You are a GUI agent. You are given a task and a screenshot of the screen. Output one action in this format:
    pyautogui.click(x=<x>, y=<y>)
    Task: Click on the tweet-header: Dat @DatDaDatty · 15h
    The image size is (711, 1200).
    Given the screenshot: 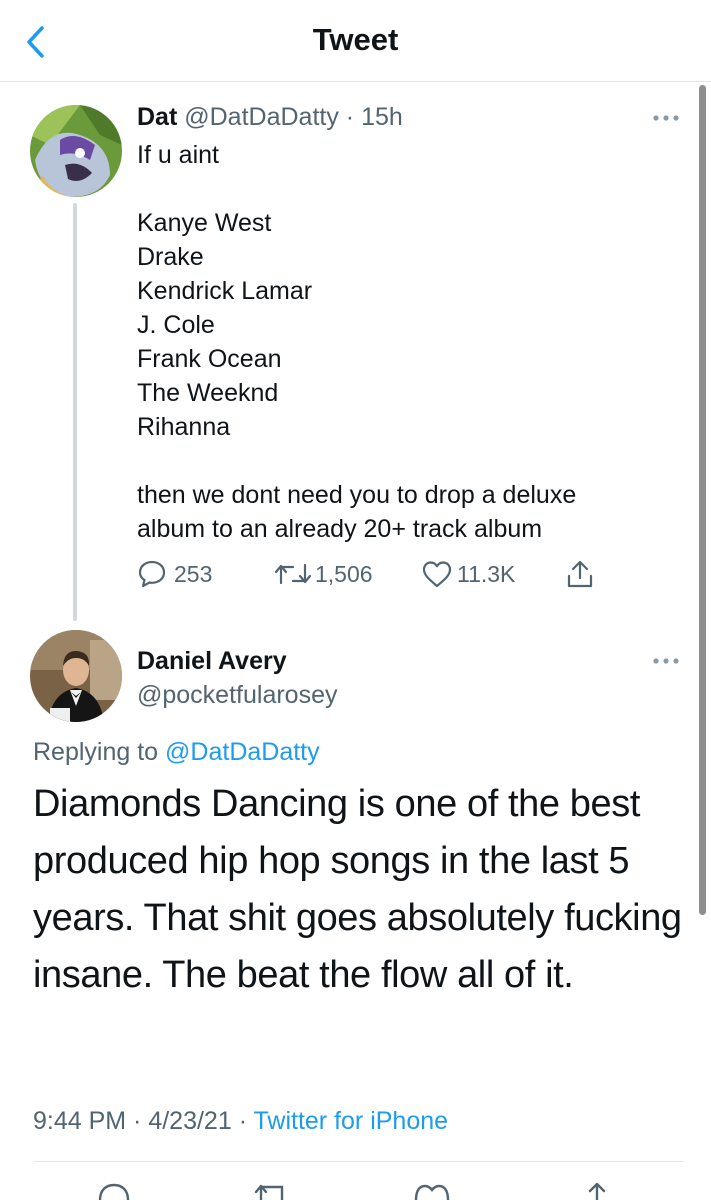 What is the action you would take?
    pyautogui.click(x=270, y=117)
    